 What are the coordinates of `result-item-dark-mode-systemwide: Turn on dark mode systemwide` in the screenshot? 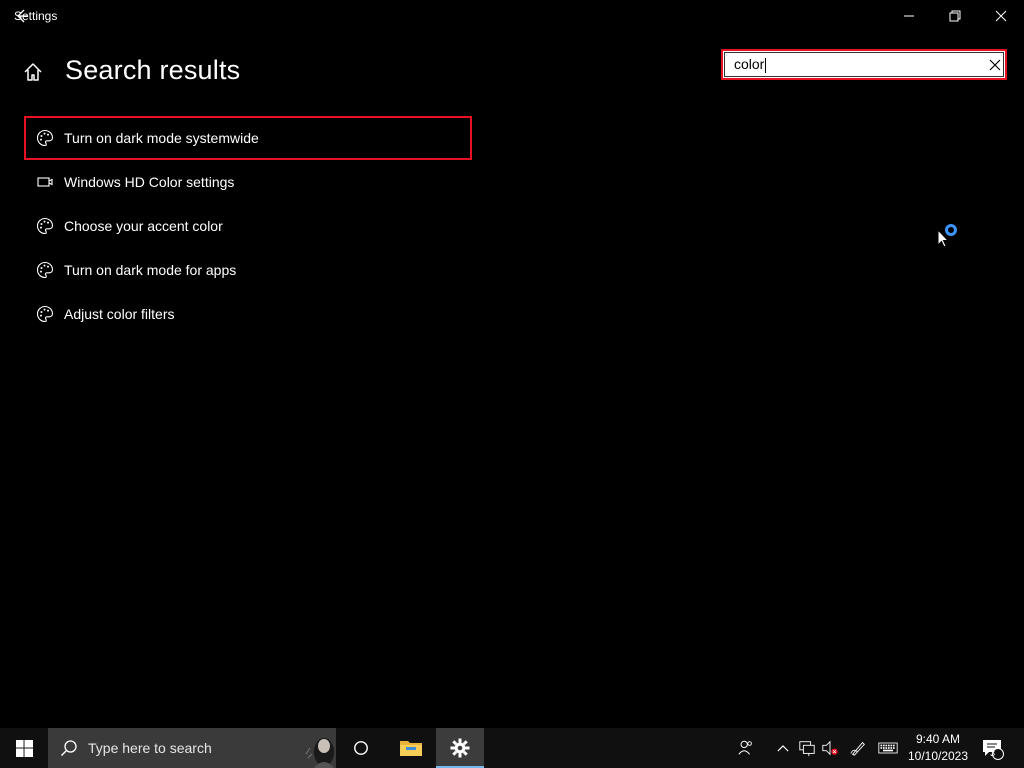 It's located at (248, 138).